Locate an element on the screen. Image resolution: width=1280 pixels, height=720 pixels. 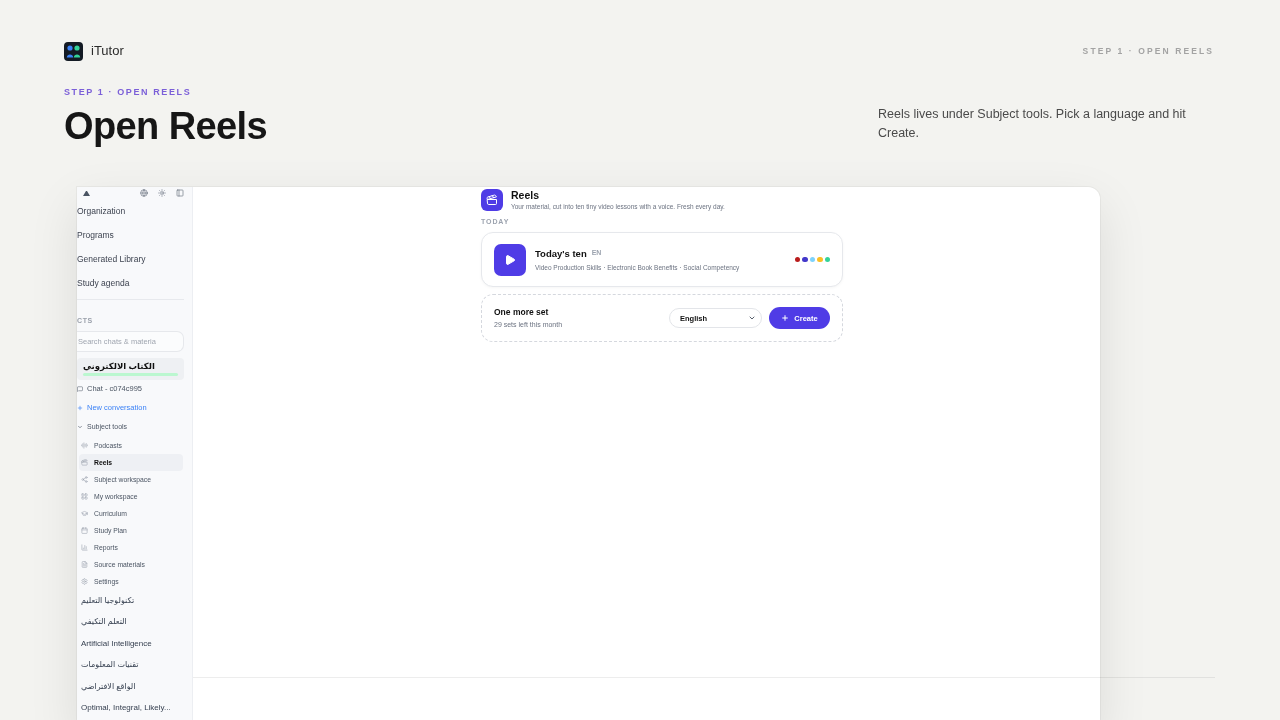
sidebar-nav-item: Organization is located at coordinates (130, 211).